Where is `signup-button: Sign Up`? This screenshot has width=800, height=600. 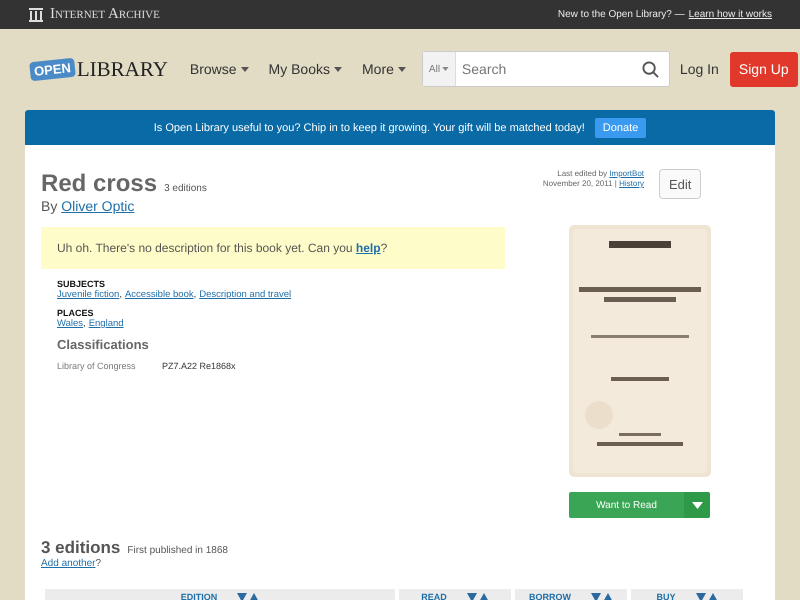 signup-button: Sign Up is located at coordinates (764, 69).